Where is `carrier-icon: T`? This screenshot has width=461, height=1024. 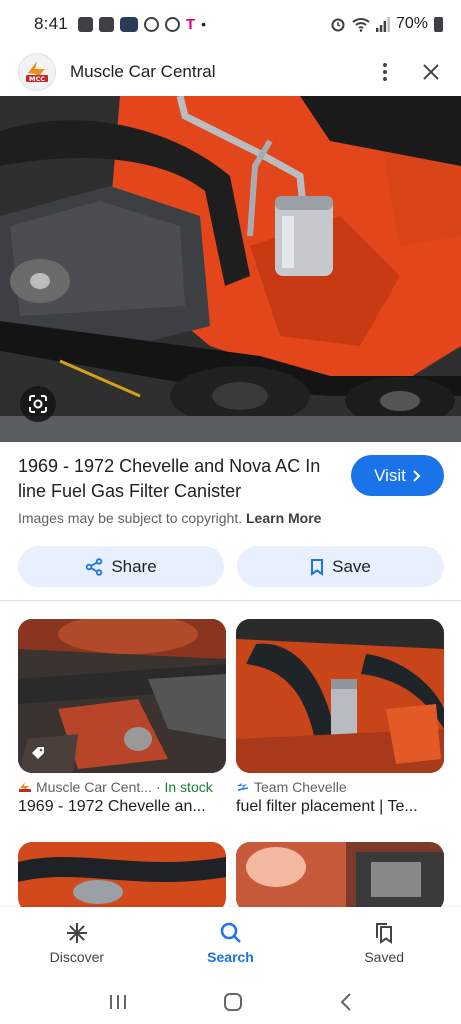
carrier-icon: T is located at coordinates (190, 24).